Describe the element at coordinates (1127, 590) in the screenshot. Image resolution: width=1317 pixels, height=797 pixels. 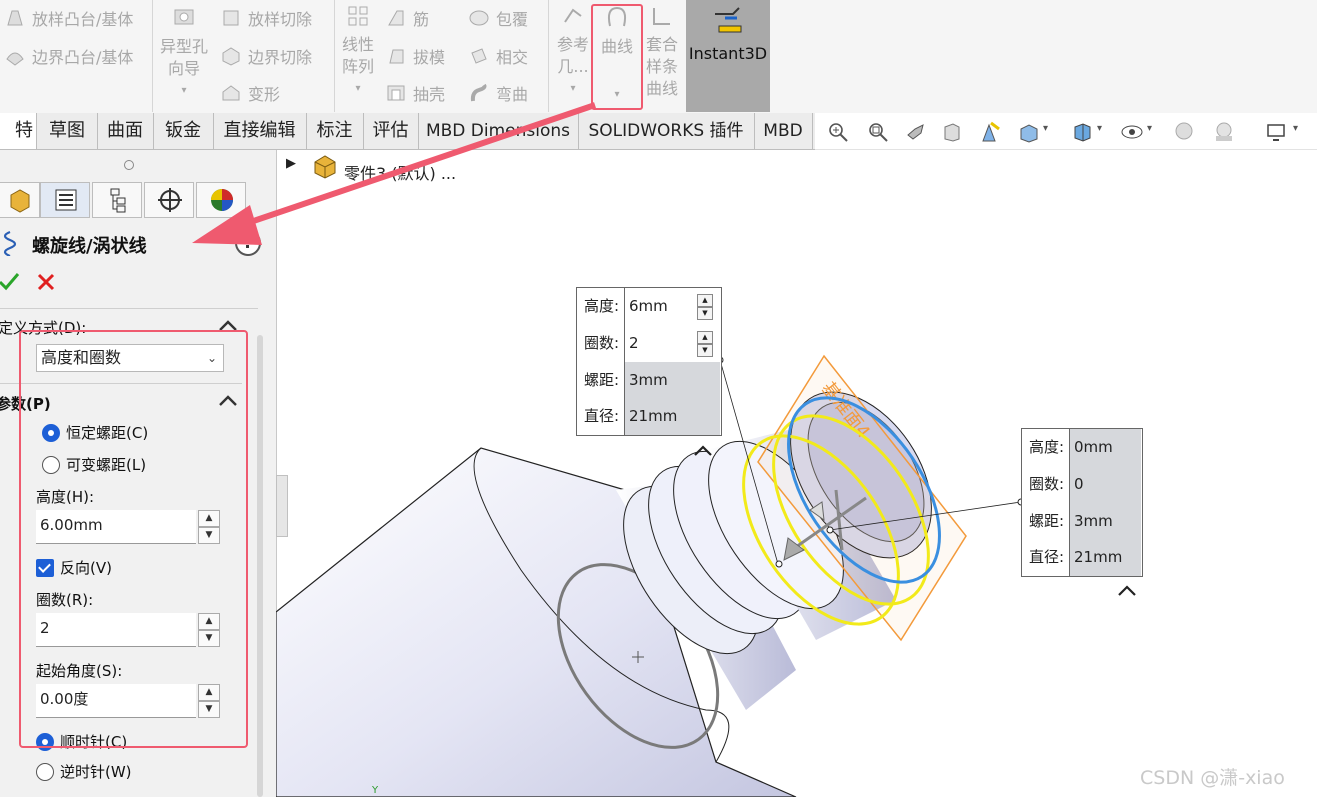
I see `collapse-callout-icon` at that location.